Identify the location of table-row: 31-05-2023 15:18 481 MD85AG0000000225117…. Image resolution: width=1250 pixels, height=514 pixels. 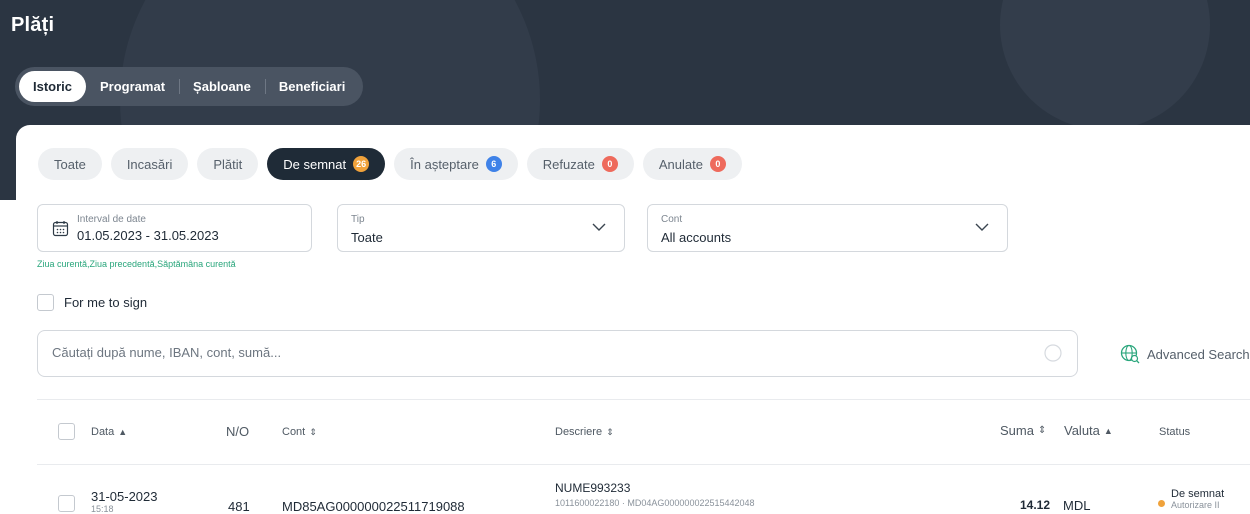
(625, 492).